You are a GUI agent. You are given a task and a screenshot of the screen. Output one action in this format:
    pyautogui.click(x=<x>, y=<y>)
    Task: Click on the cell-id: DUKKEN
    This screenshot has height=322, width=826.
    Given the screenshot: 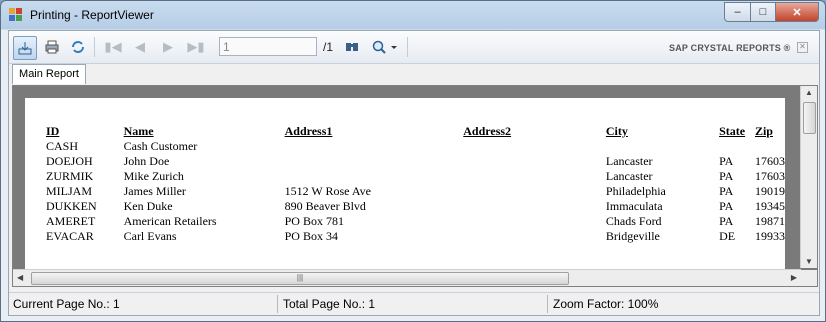 What is the action you would take?
    pyautogui.click(x=71, y=206)
    